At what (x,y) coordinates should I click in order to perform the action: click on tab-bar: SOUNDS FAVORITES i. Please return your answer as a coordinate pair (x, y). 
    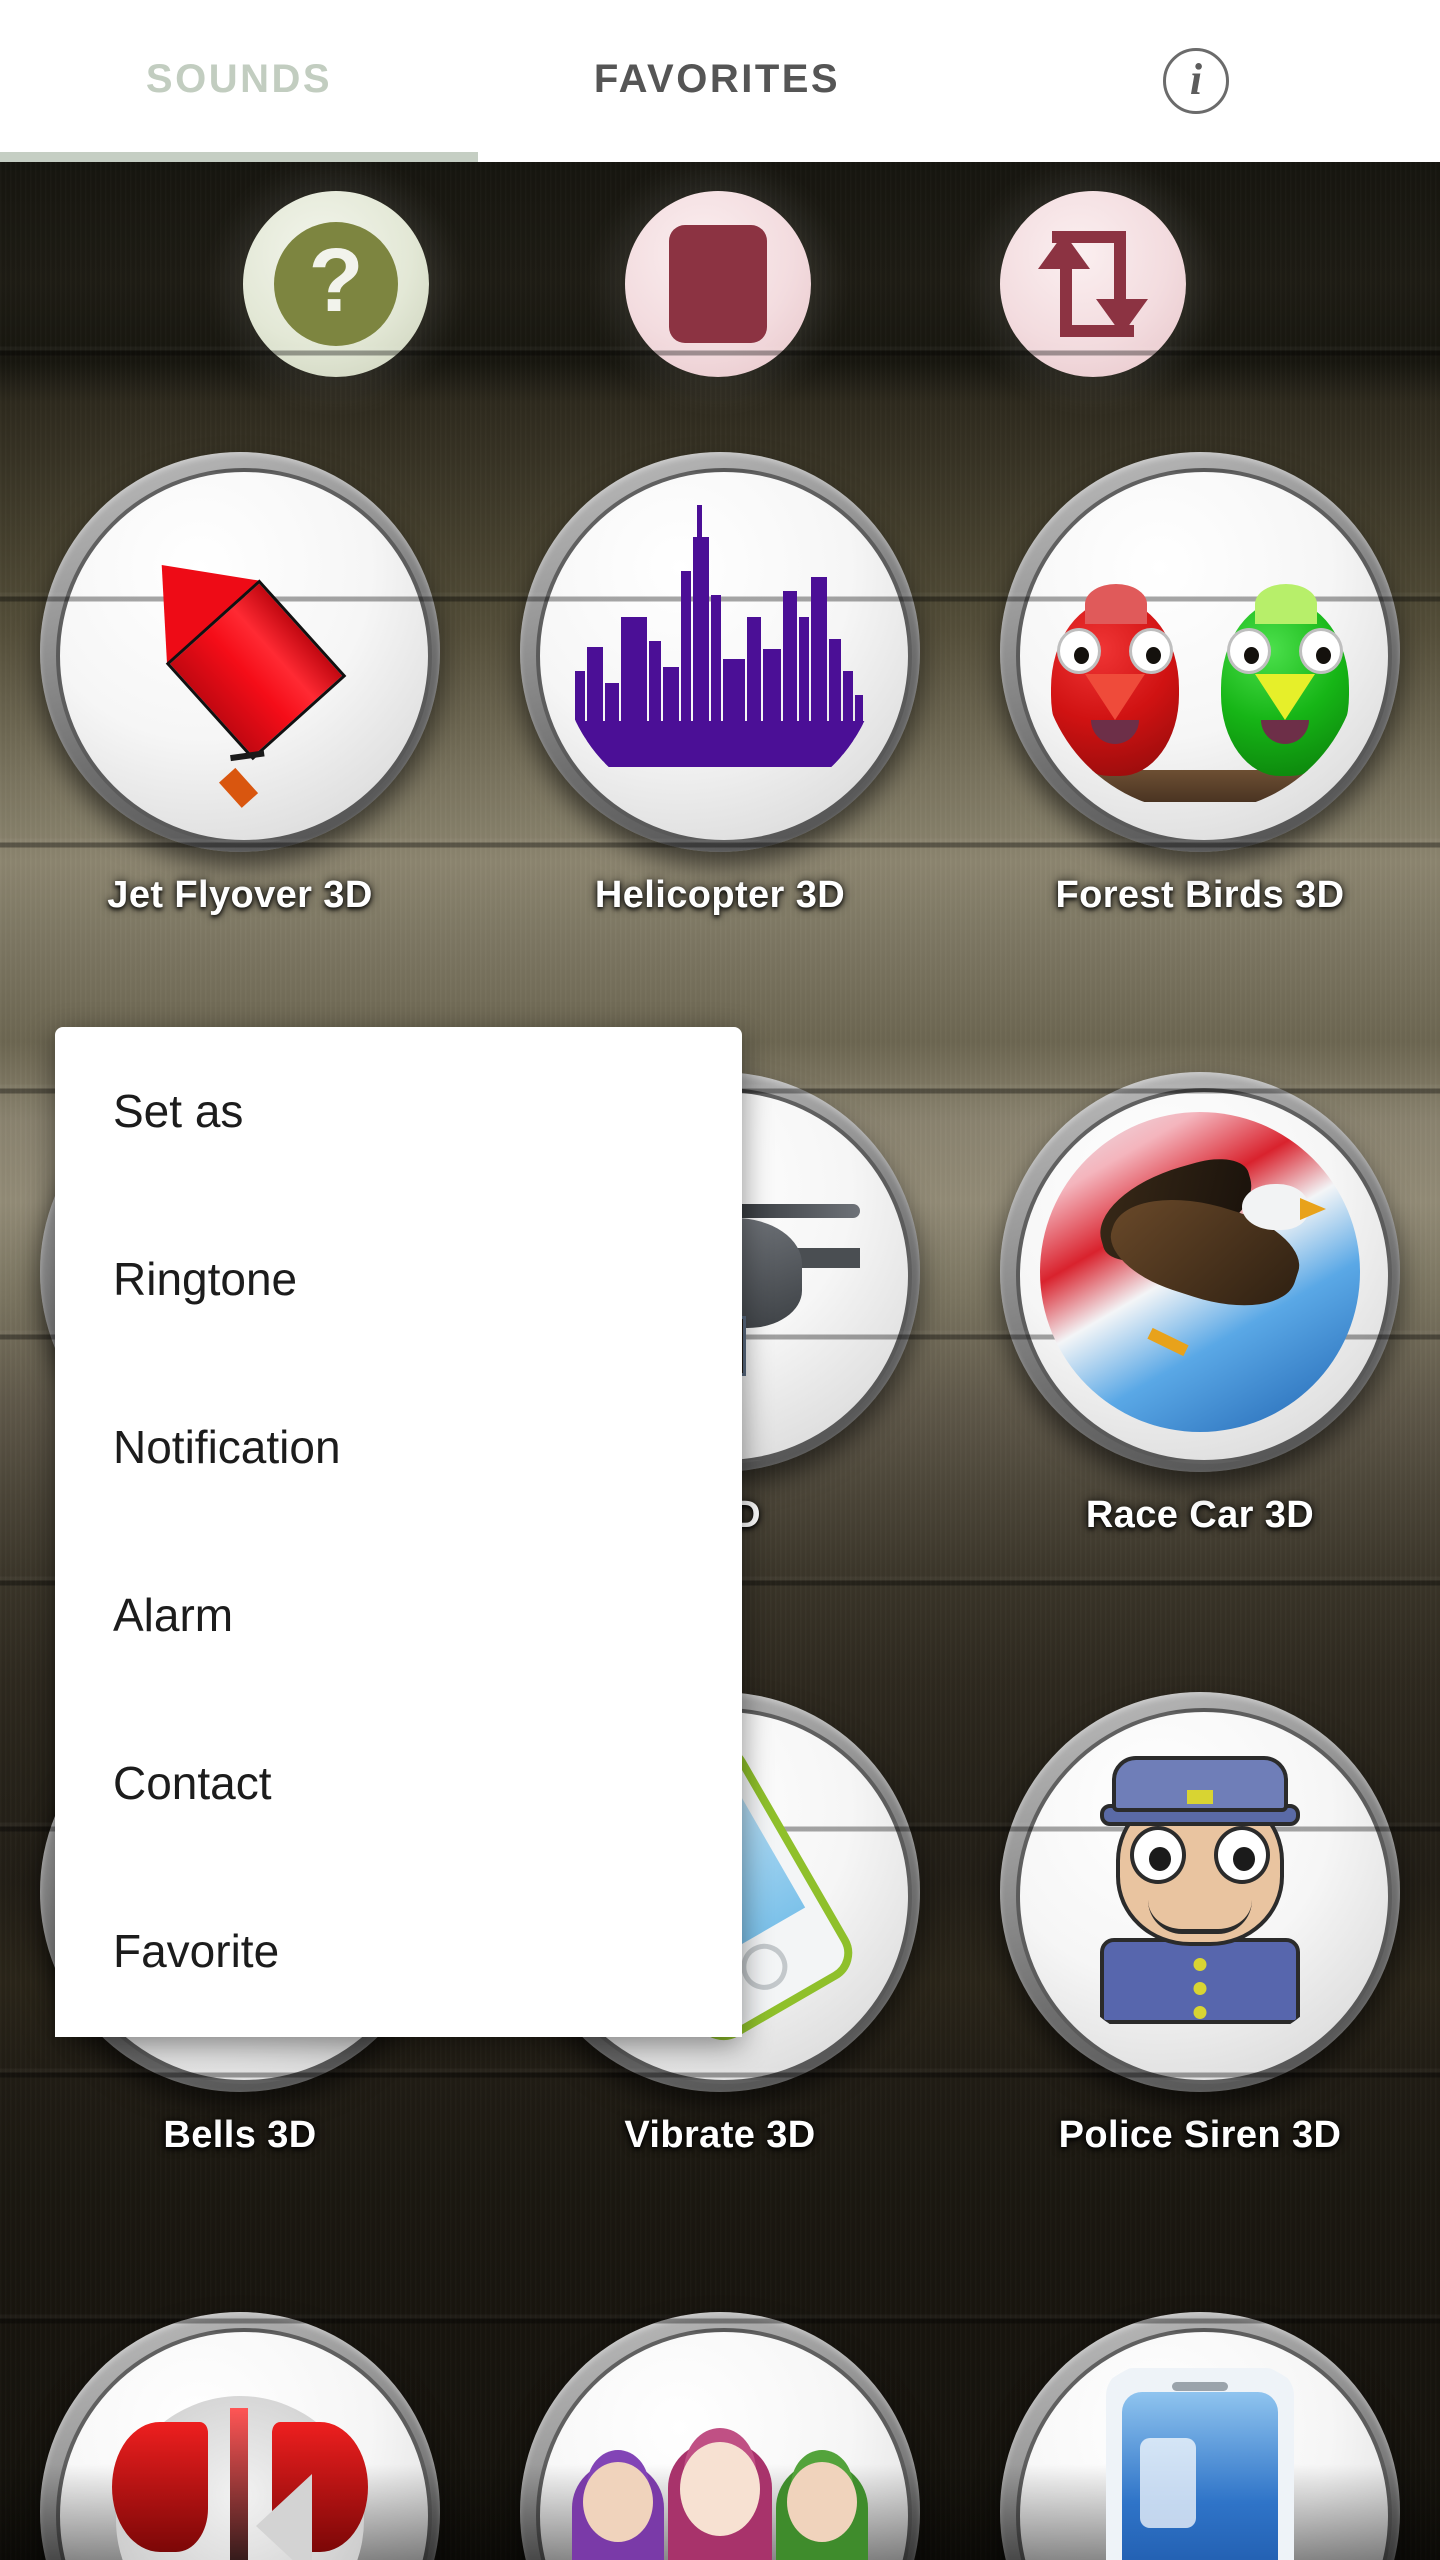
    Looking at the image, I should click on (720, 81).